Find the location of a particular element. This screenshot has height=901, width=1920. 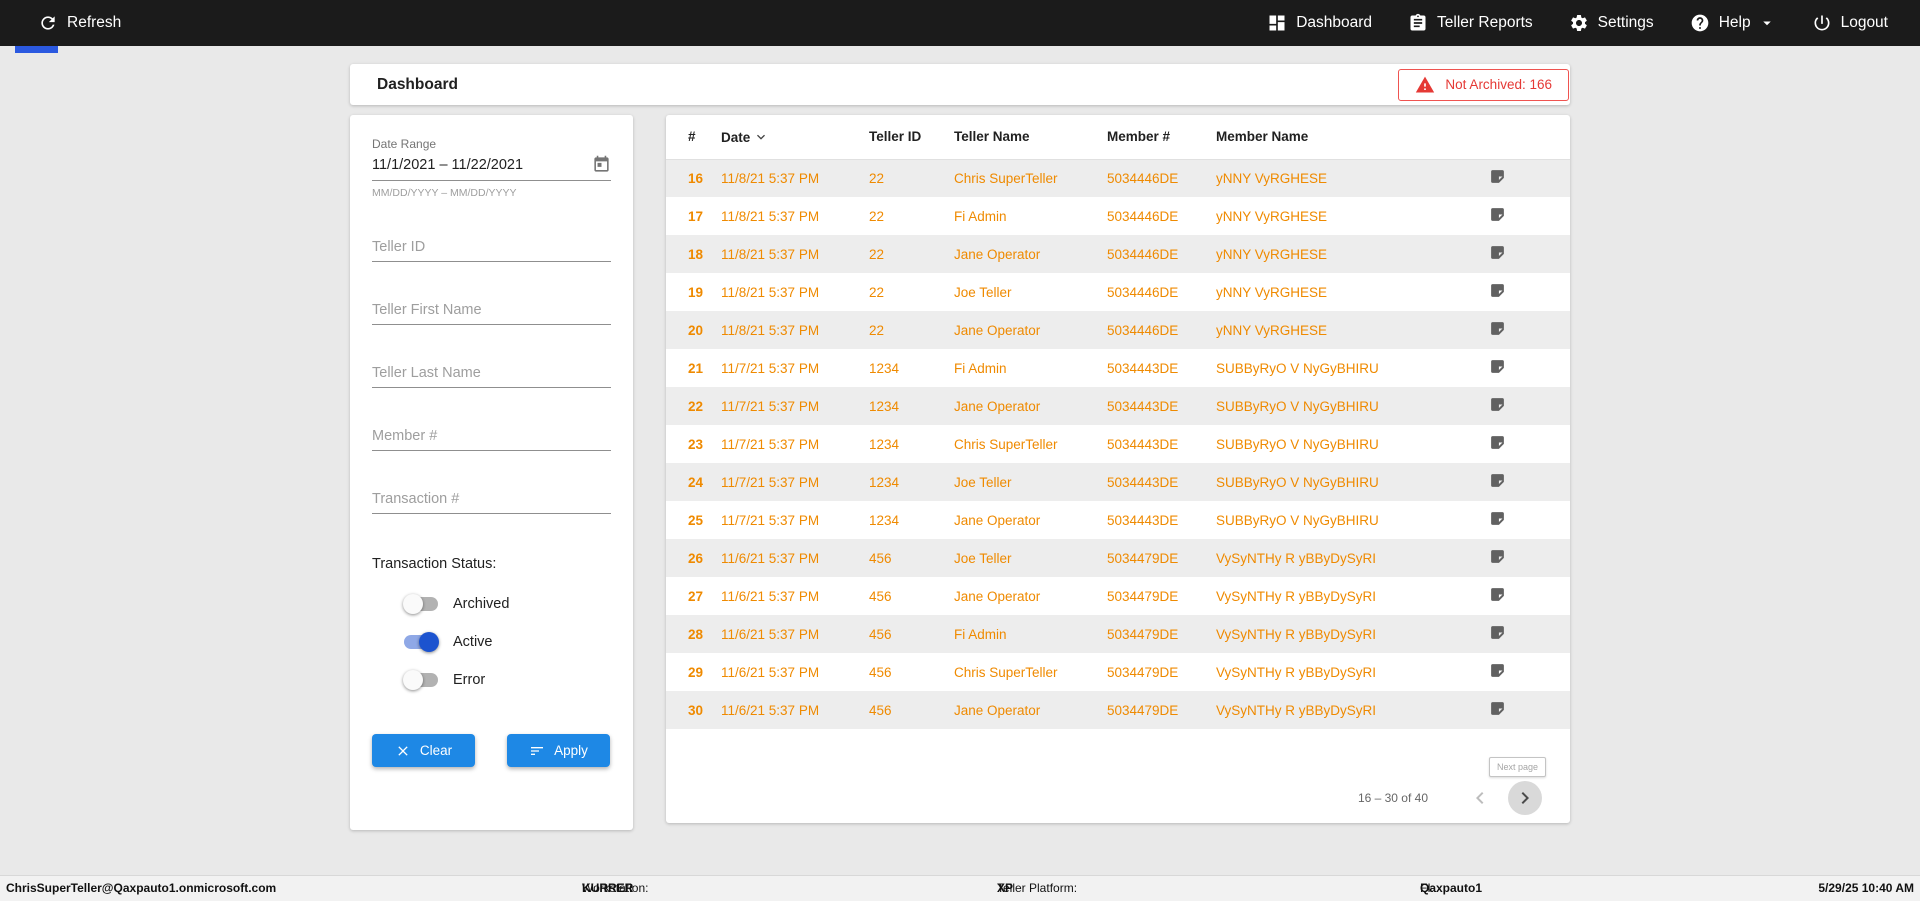

date-picker-button is located at coordinates (601, 164).